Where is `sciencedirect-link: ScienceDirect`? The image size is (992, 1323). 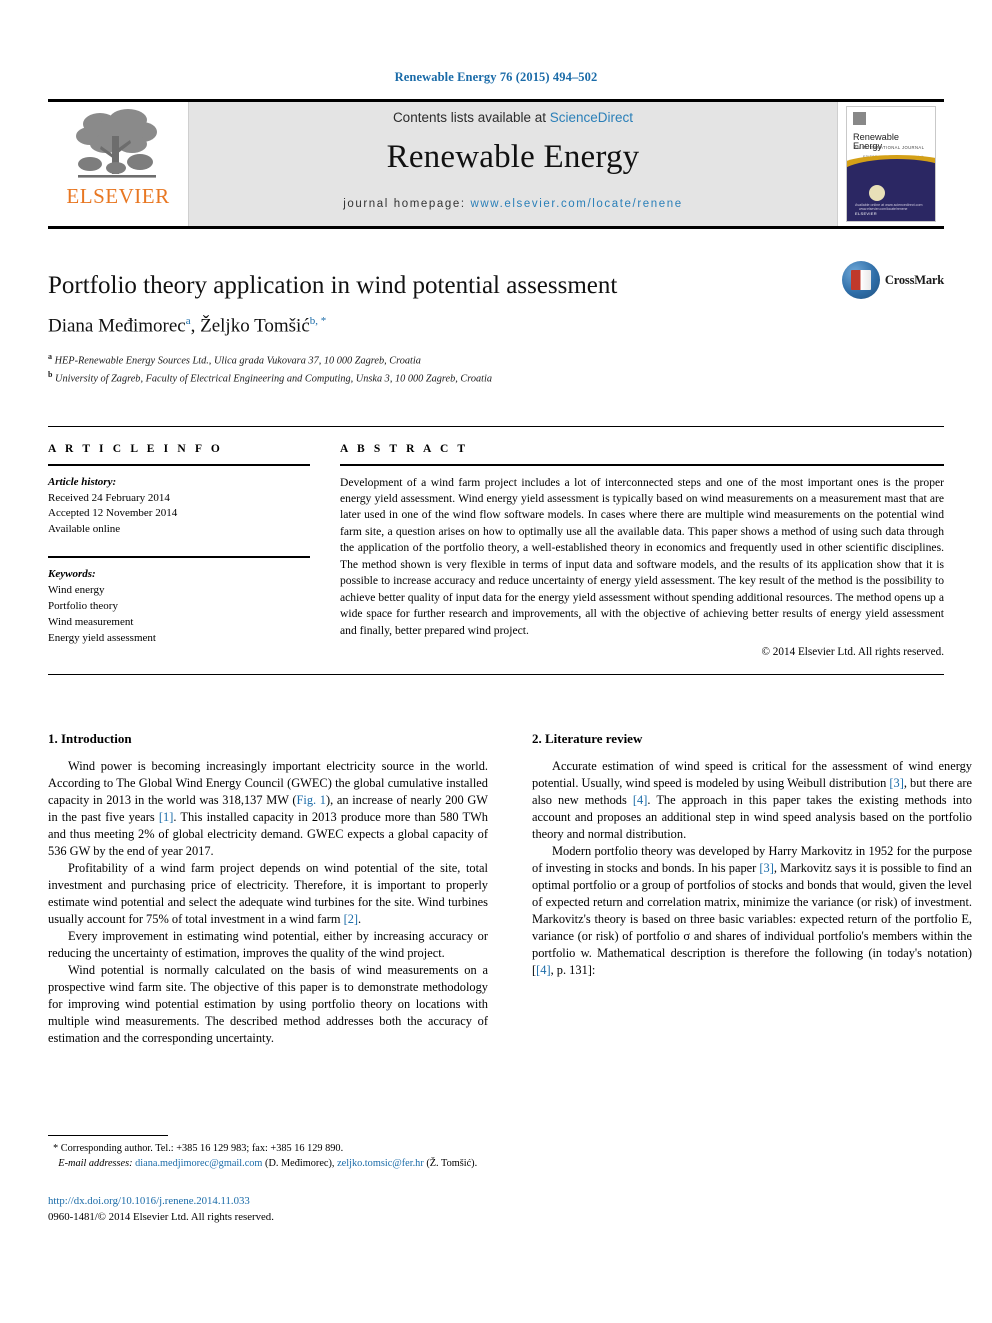 sciencedirect-link: ScienceDirect is located at coordinates (591, 117).